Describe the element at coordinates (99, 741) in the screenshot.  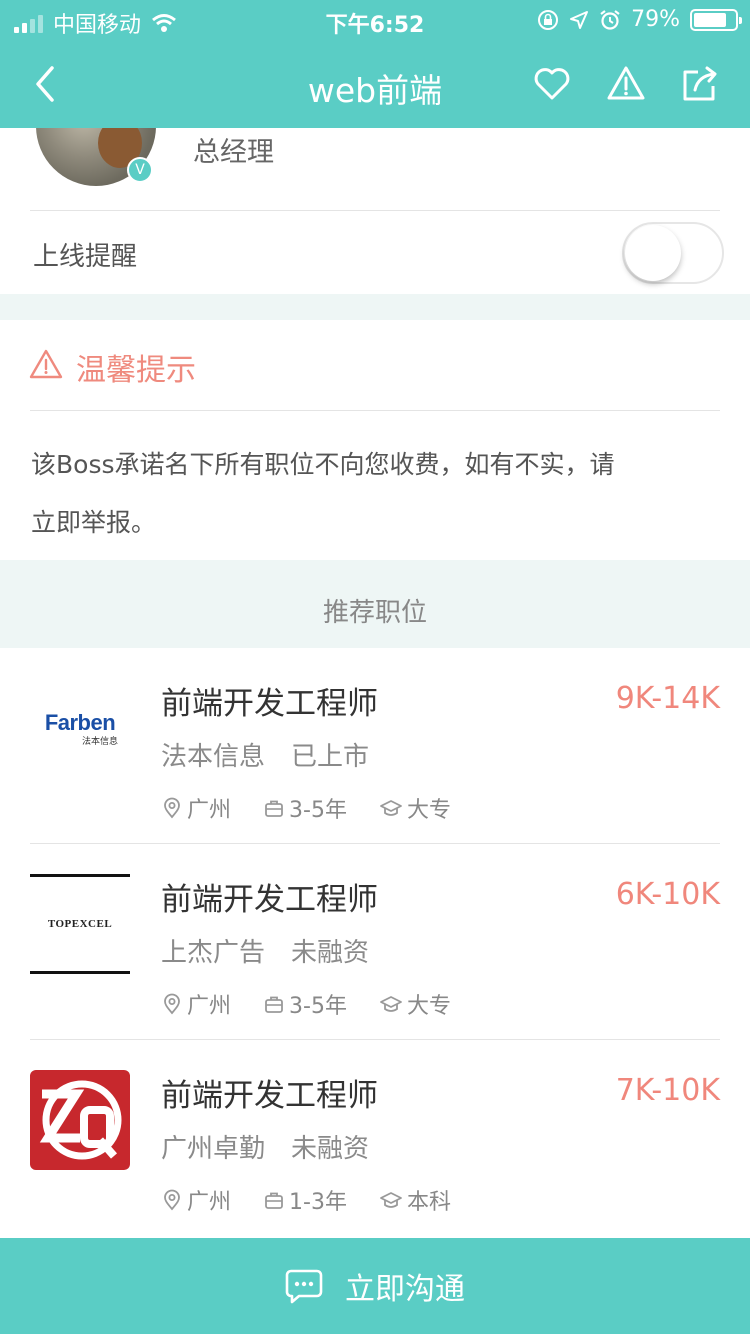
I see `logo-subtext: 法本信息` at that location.